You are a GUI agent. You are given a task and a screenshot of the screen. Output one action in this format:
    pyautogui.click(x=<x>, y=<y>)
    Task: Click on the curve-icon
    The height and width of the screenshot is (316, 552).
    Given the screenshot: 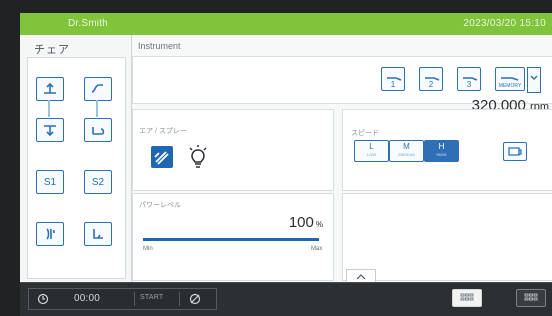 What is the action you would take?
    pyautogui.click(x=97, y=88)
    